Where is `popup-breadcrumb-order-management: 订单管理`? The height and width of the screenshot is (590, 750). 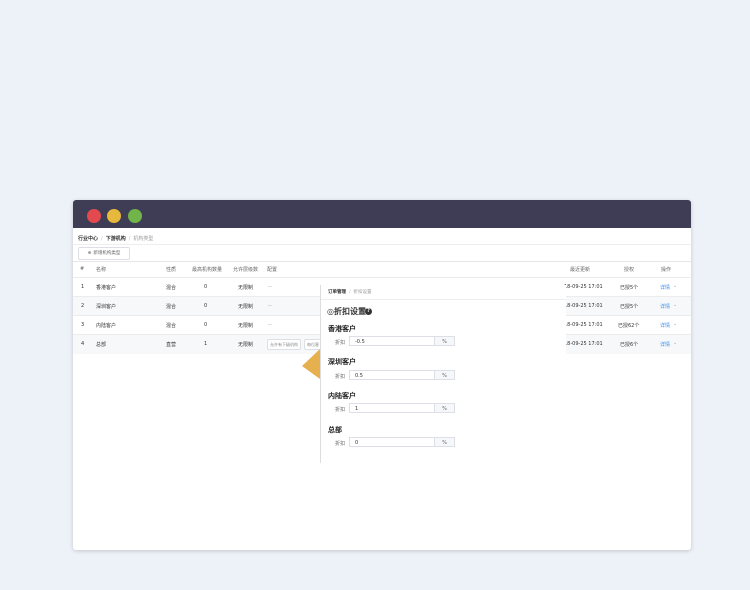 popup-breadcrumb-order-management: 订单管理 is located at coordinates (337, 292).